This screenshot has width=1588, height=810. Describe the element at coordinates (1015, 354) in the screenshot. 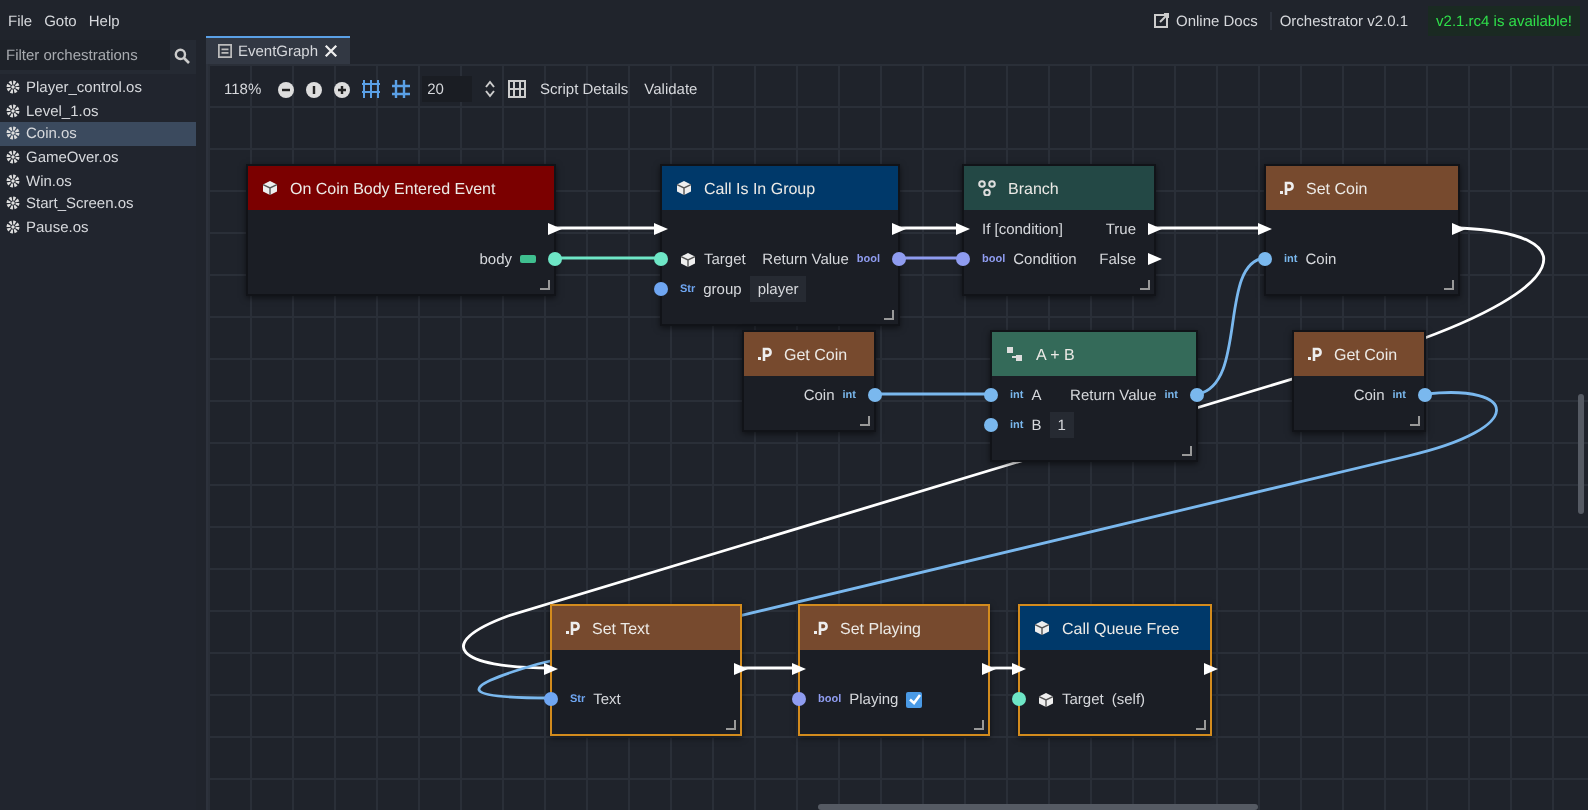

I see `operator-icon` at that location.